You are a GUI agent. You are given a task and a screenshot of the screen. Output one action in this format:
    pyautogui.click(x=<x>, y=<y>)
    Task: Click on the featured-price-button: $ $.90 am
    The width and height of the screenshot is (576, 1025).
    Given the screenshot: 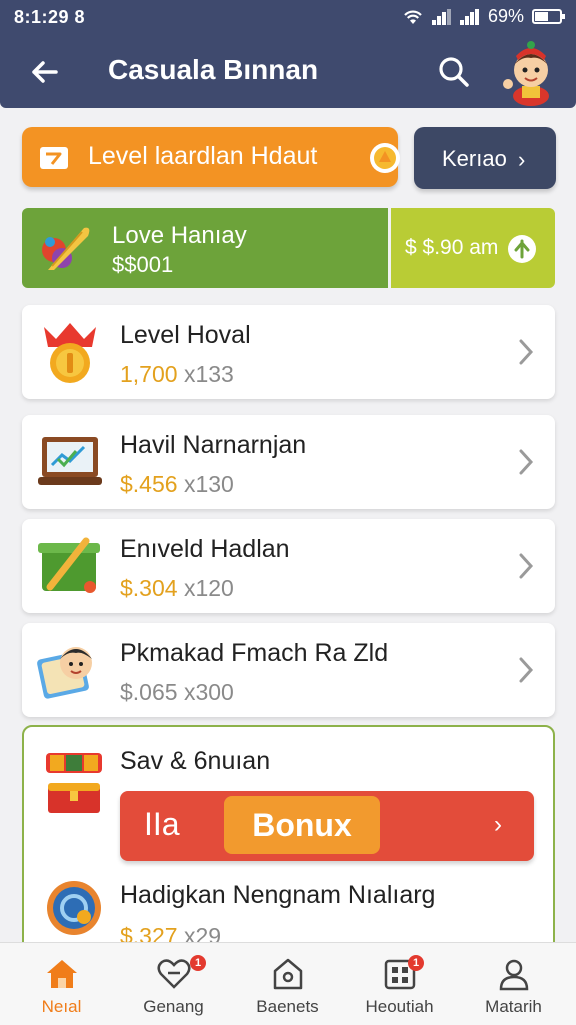 What is the action you would take?
    pyautogui.click(x=473, y=248)
    